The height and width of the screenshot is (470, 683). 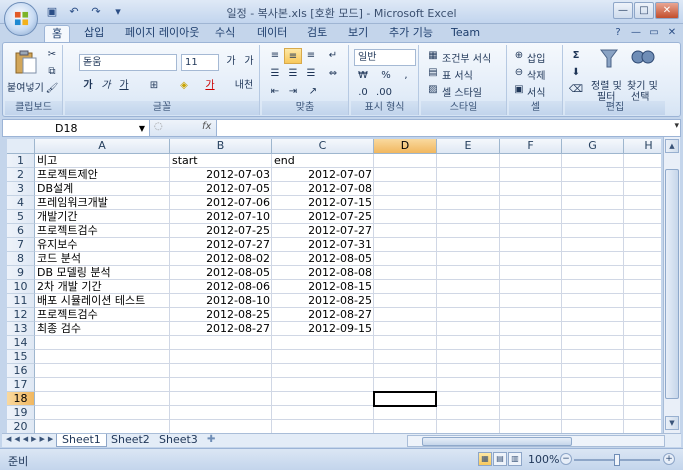 What do you see at coordinates (102, 161) in the screenshot?
I see `cell-a1: 비고` at bounding box center [102, 161].